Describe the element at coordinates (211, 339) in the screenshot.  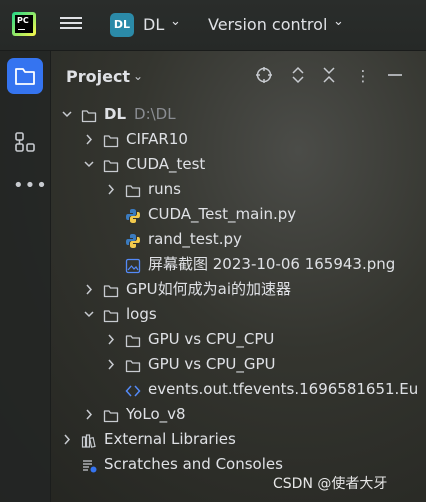
I see `tree-item-label: GPU vs CPU_CPU` at that location.